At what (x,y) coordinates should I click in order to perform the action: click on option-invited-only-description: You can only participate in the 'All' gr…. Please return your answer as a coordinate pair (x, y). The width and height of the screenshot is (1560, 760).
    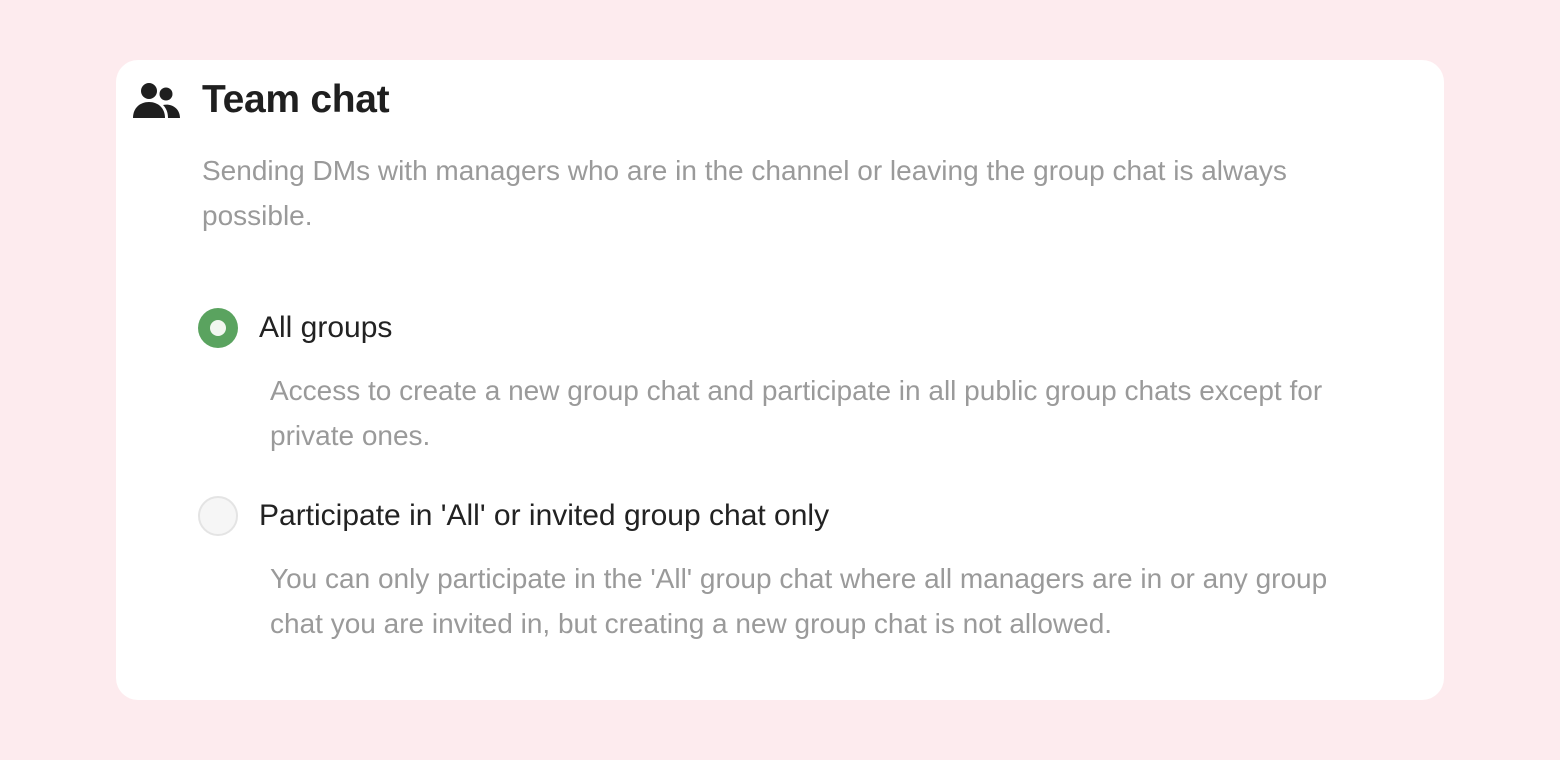
    Looking at the image, I should click on (799, 601).